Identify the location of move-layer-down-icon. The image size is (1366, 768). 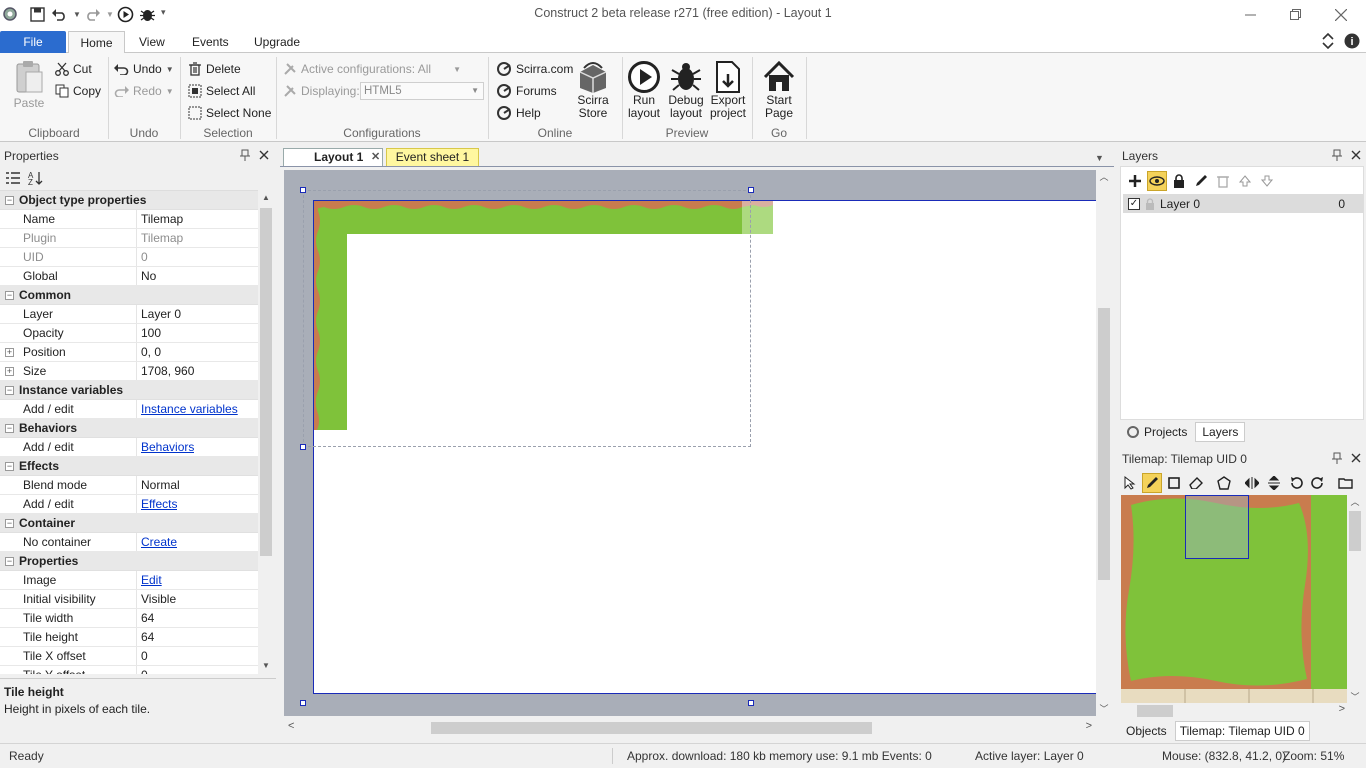
(1267, 181).